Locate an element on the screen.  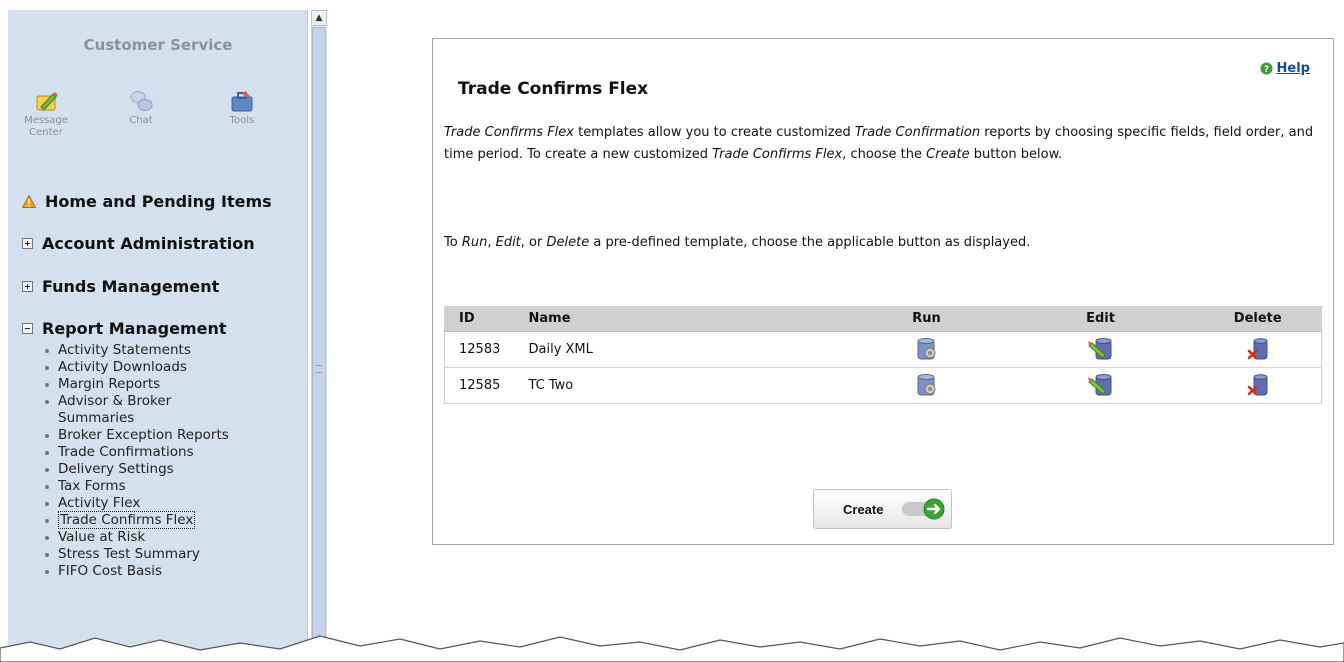
desc-text: templates allow you to create customized is located at coordinates (714, 132).